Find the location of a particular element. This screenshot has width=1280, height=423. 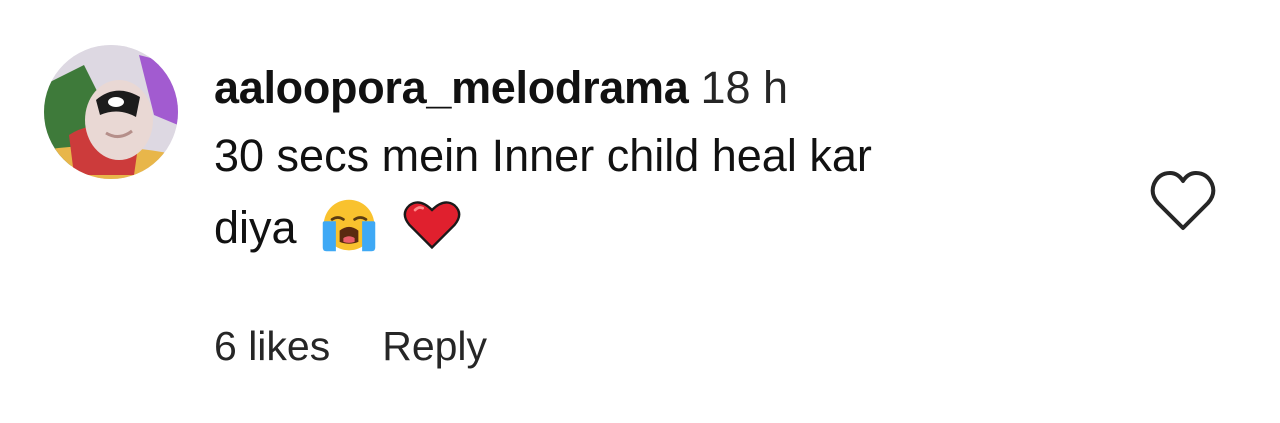

comment-header: aaloopora_melodrama 18 h is located at coordinates (664, 88).